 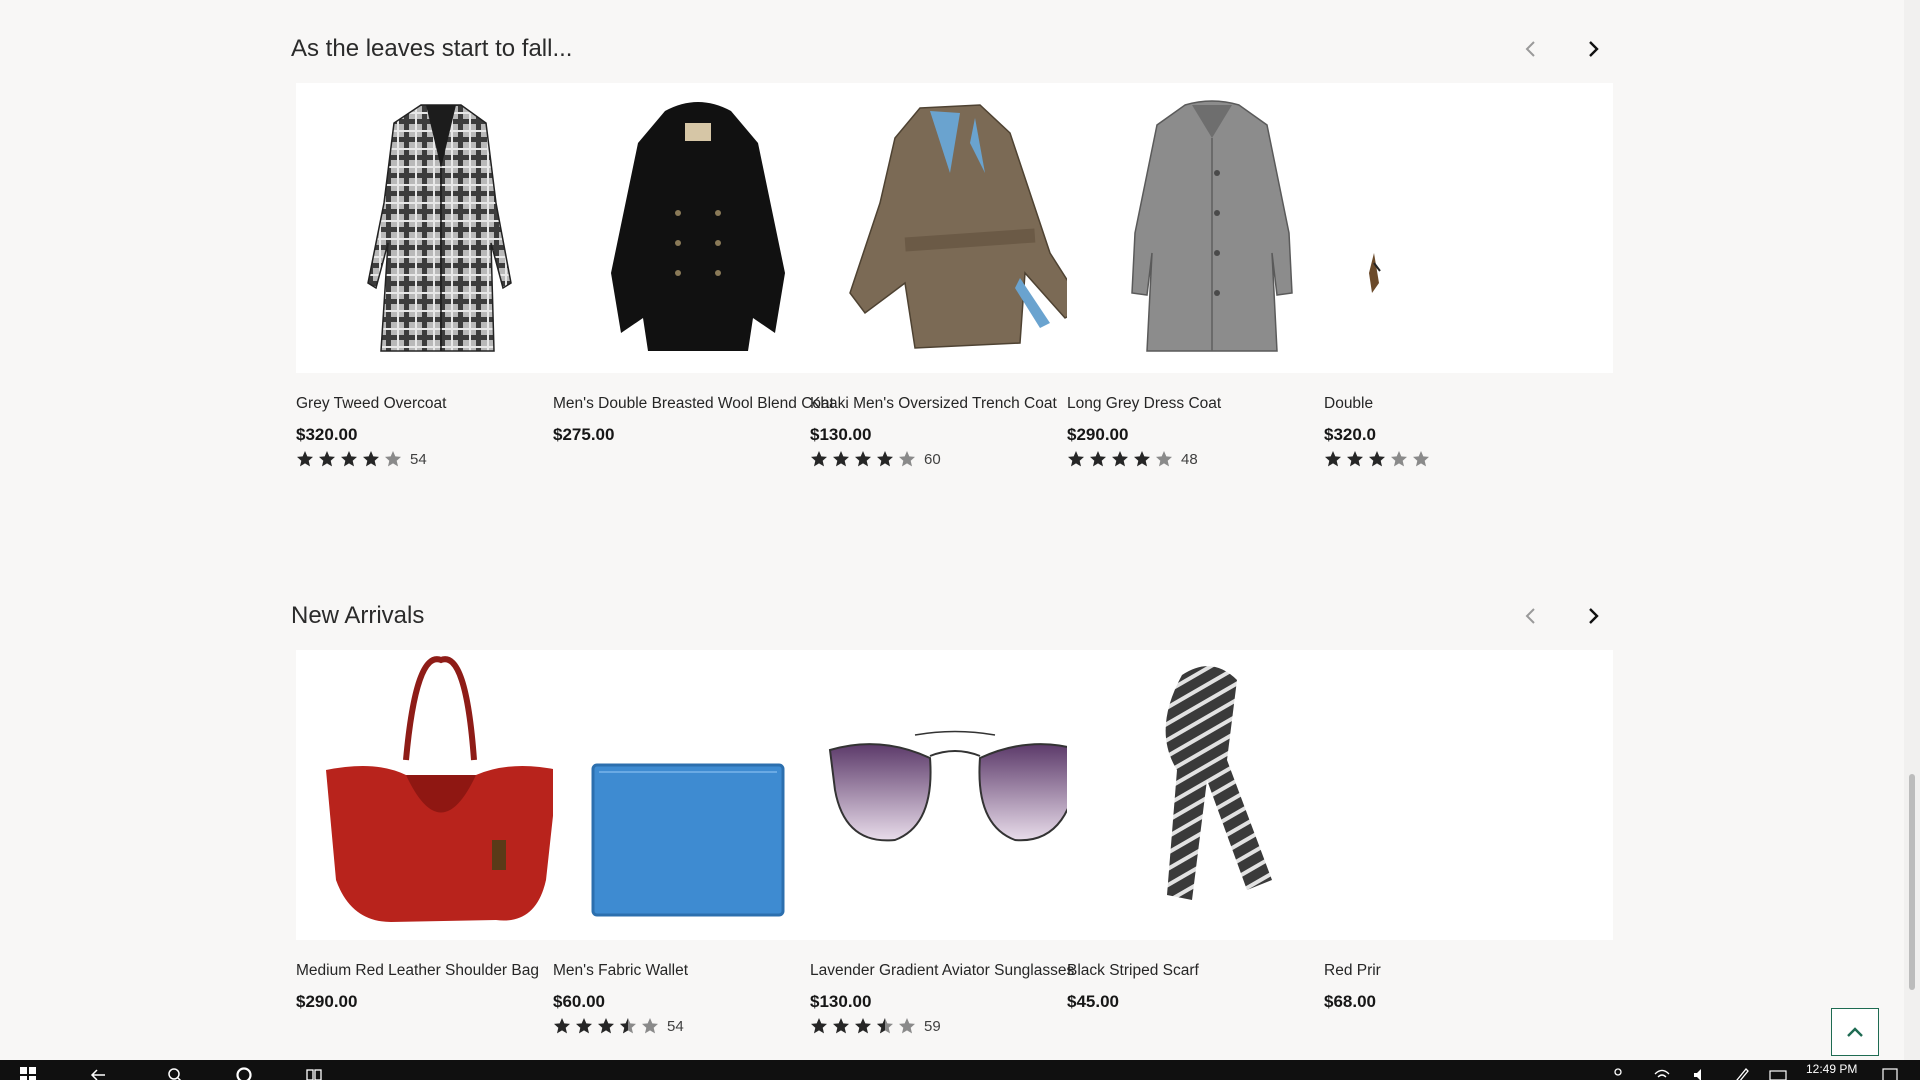 What do you see at coordinates (698, 404) in the screenshot?
I see `product-name: Men's Double Breasted Wool Blend Coat` at bounding box center [698, 404].